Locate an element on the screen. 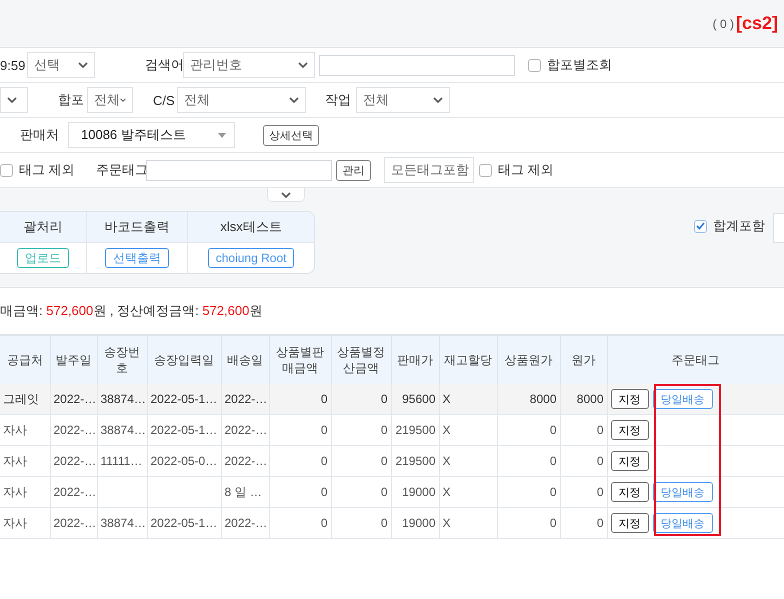  summary-text: 매금액: 572,600원 , 정산예정금액: 572,600원 is located at coordinates (131, 311).